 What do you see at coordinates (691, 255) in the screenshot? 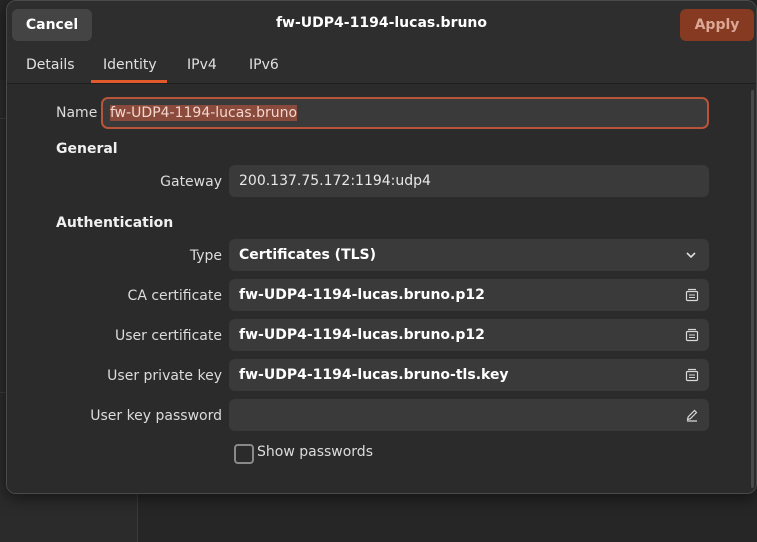
I see `chevron-down-icon` at bounding box center [691, 255].